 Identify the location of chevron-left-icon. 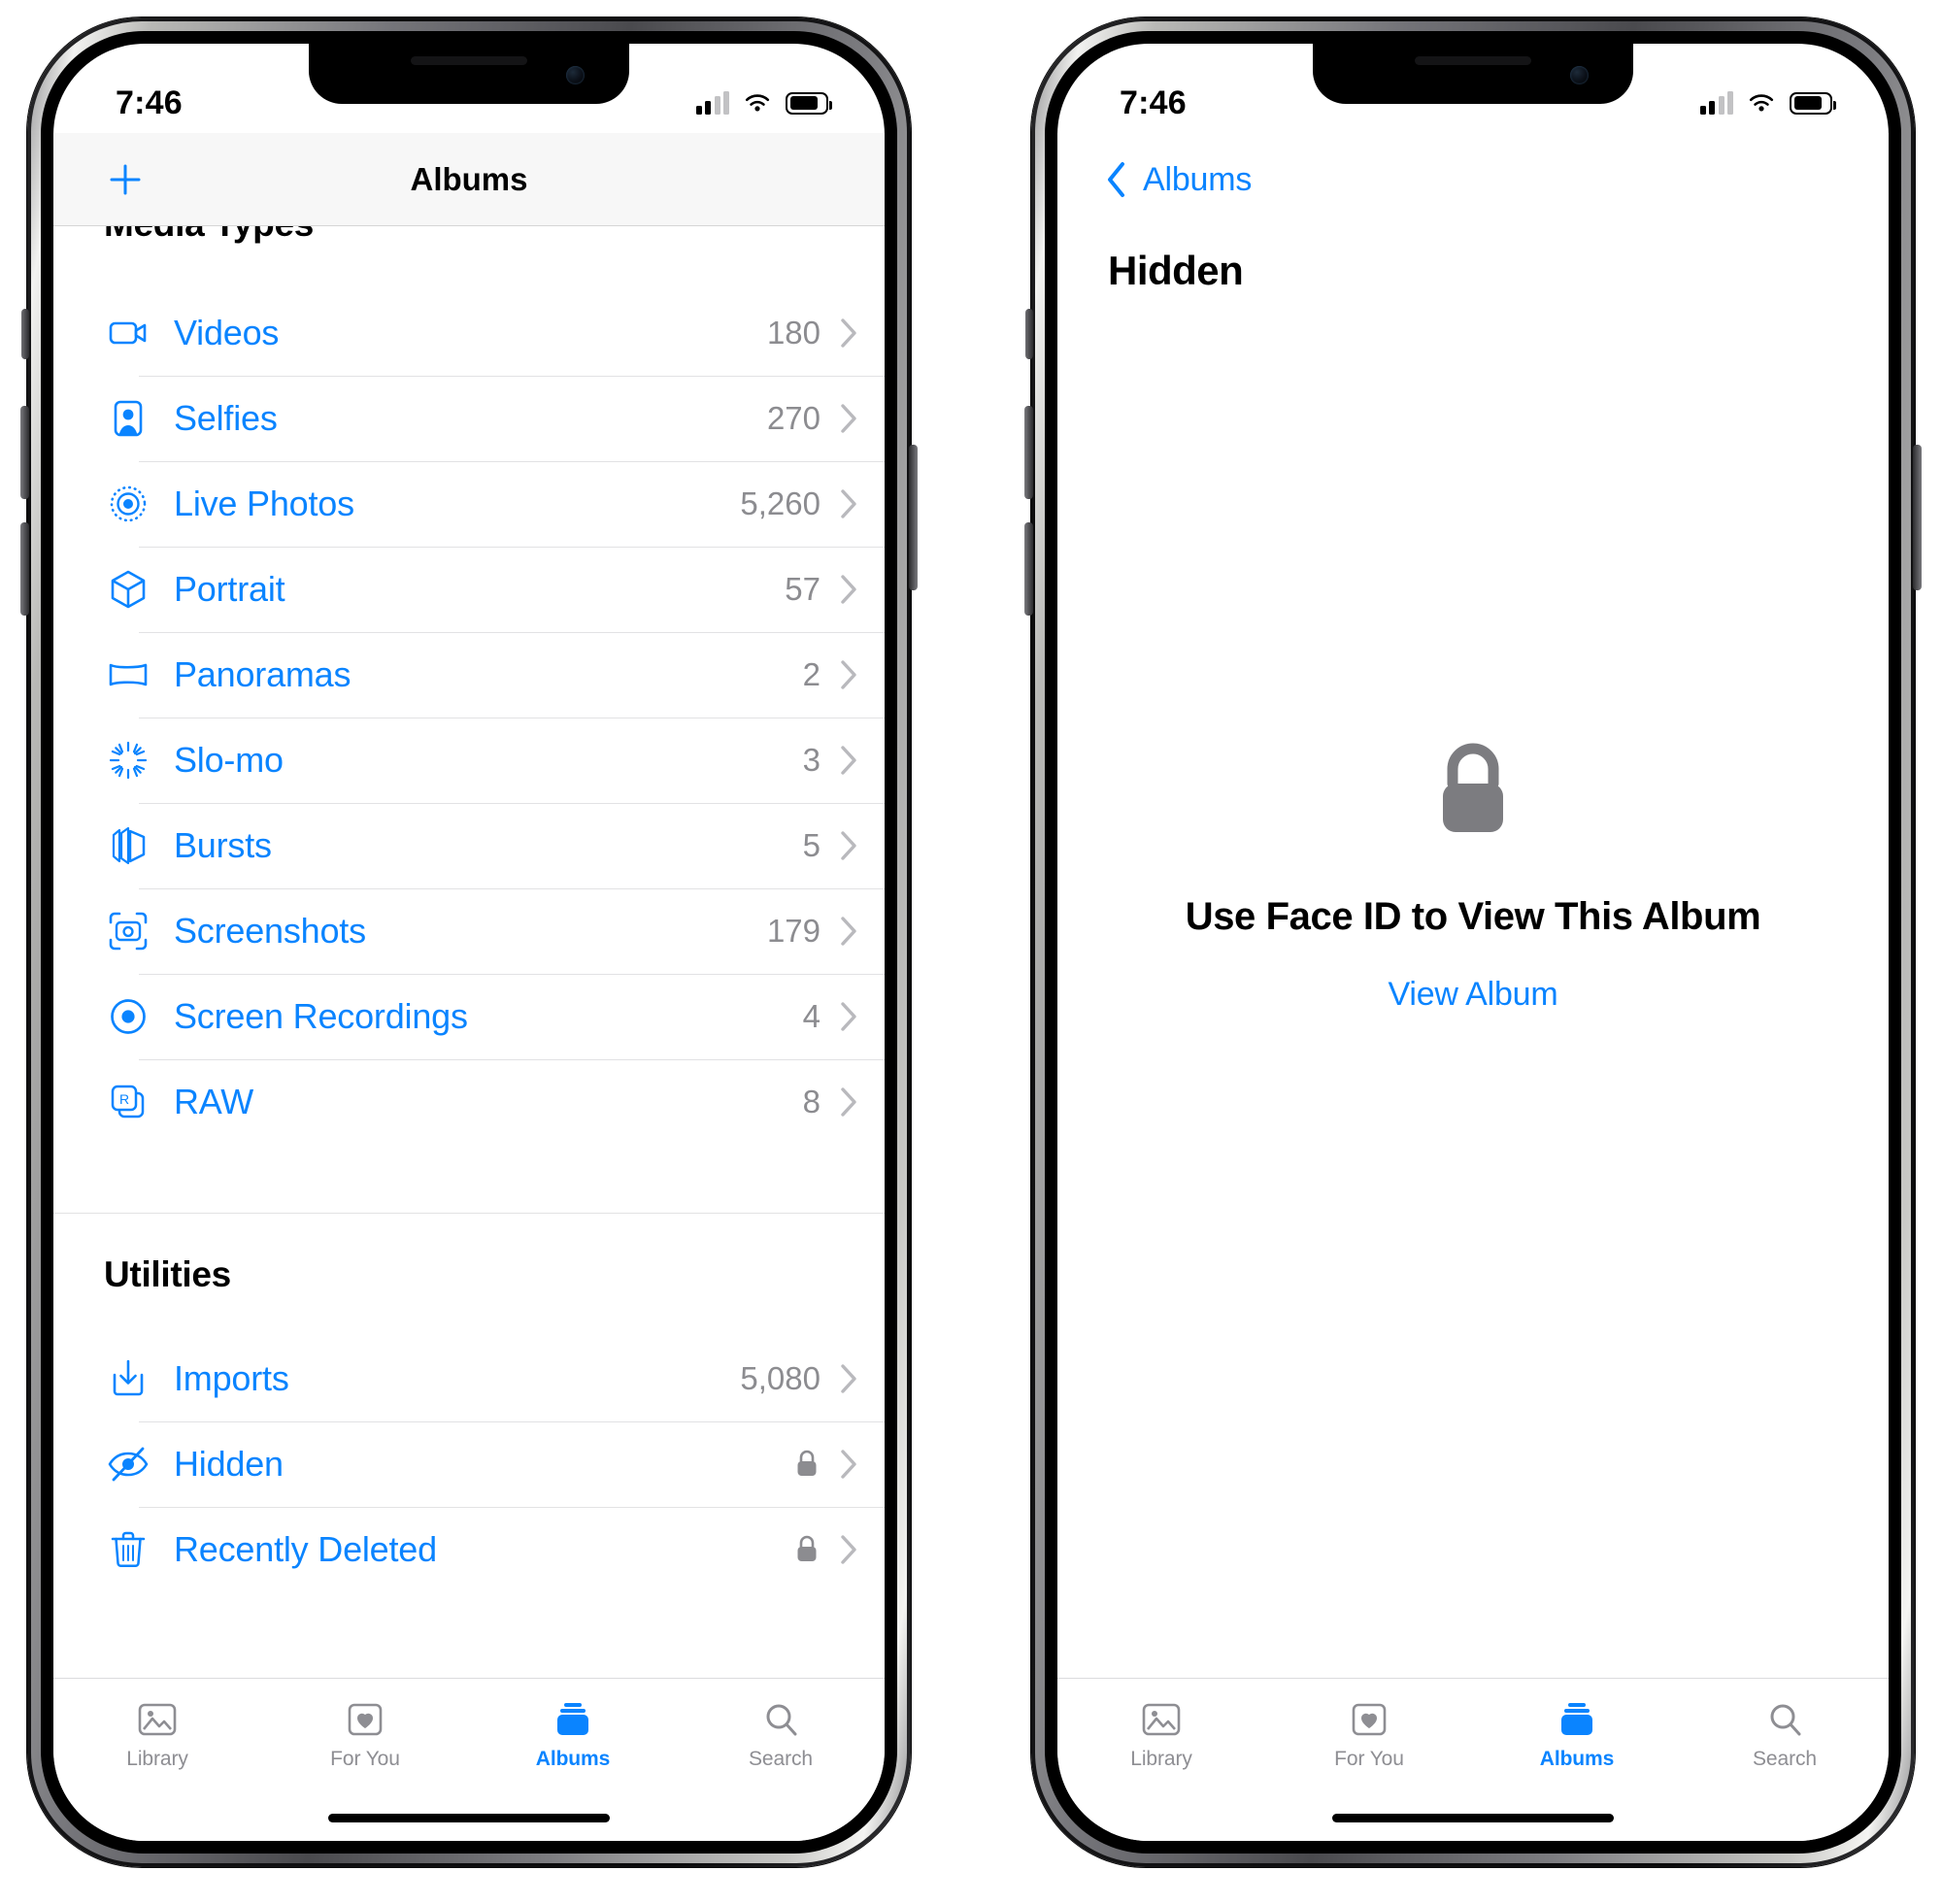
(1116, 179).